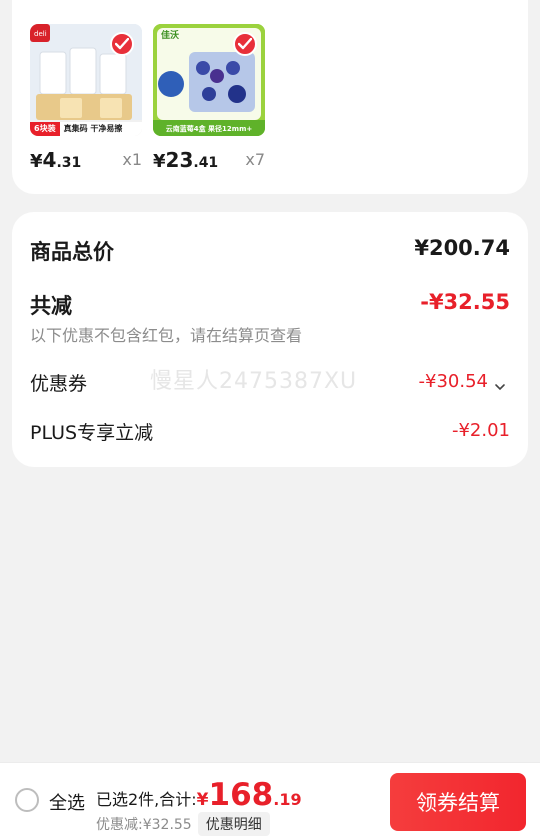  I want to click on reduce-note-row: 以下优惠不包含红包，请在结算页查看, so click(270, 333).